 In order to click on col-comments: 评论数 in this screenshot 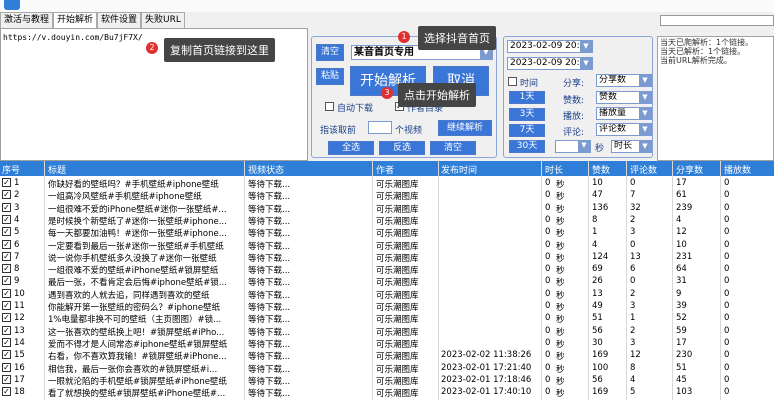, I will do `click(643, 169)`.